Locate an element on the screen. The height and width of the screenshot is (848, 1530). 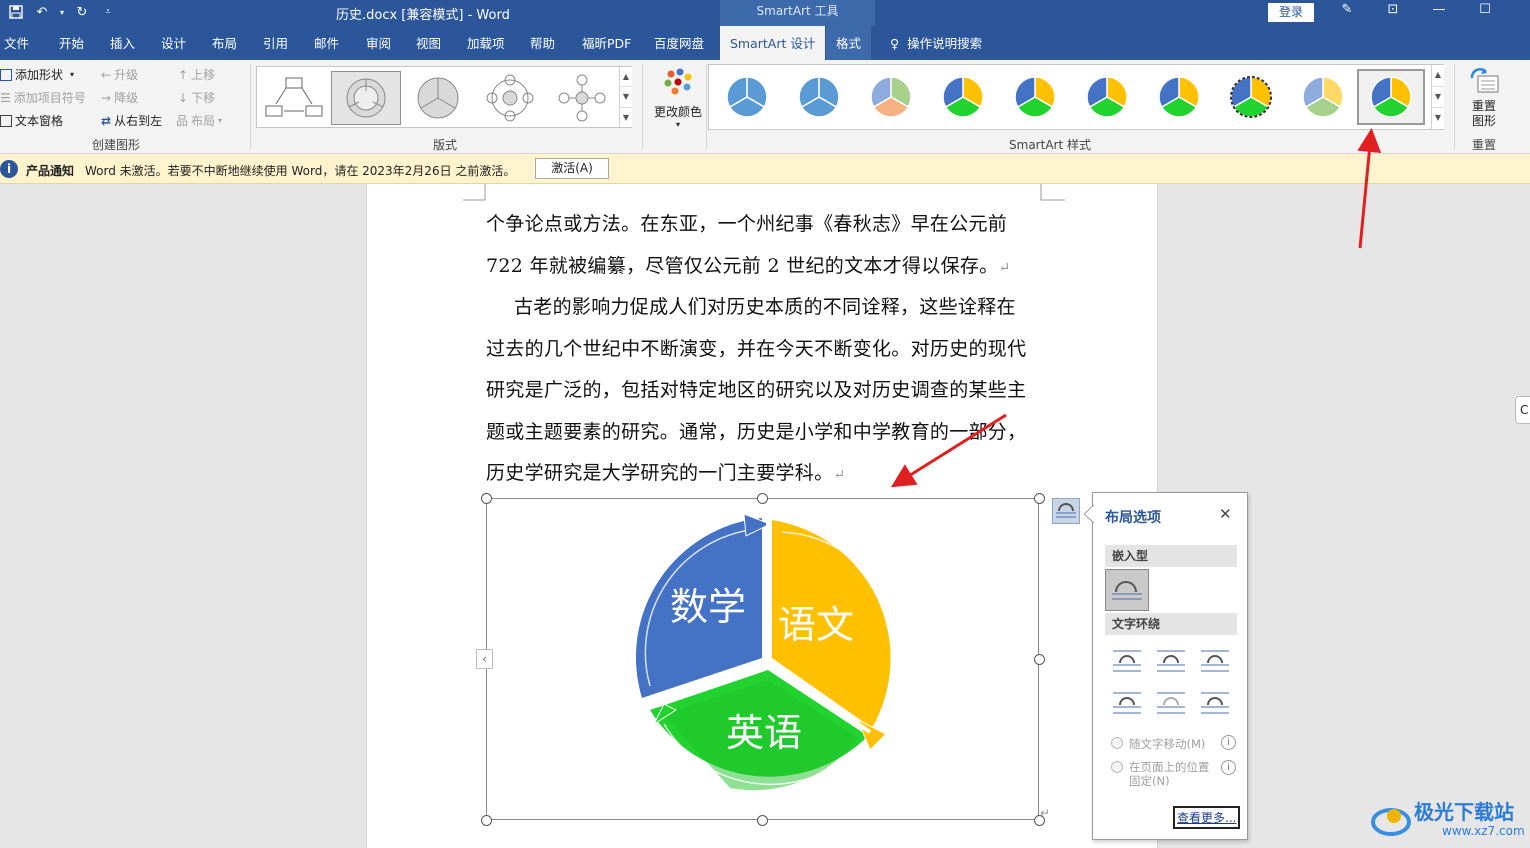
tab-mailings: 邮件 is located at coordinates (326, 43).